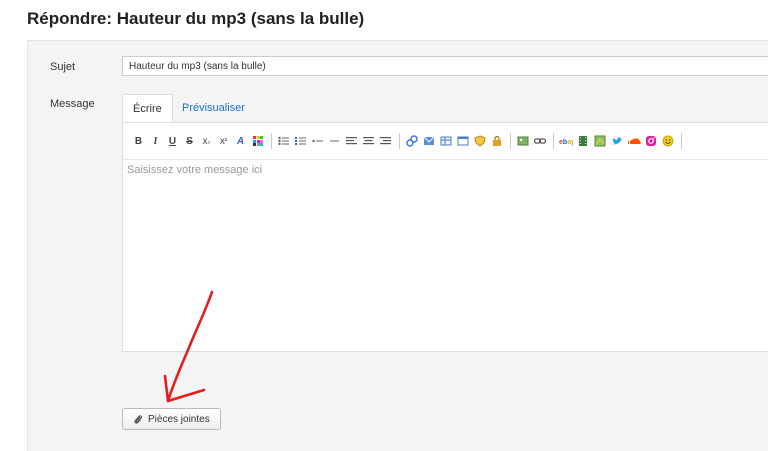 This screenshot has width=768, height=451. What do you see at coordinates (172, 141) in the screenshot?
I see `underline-button: U` at bounding box center [172, 141].